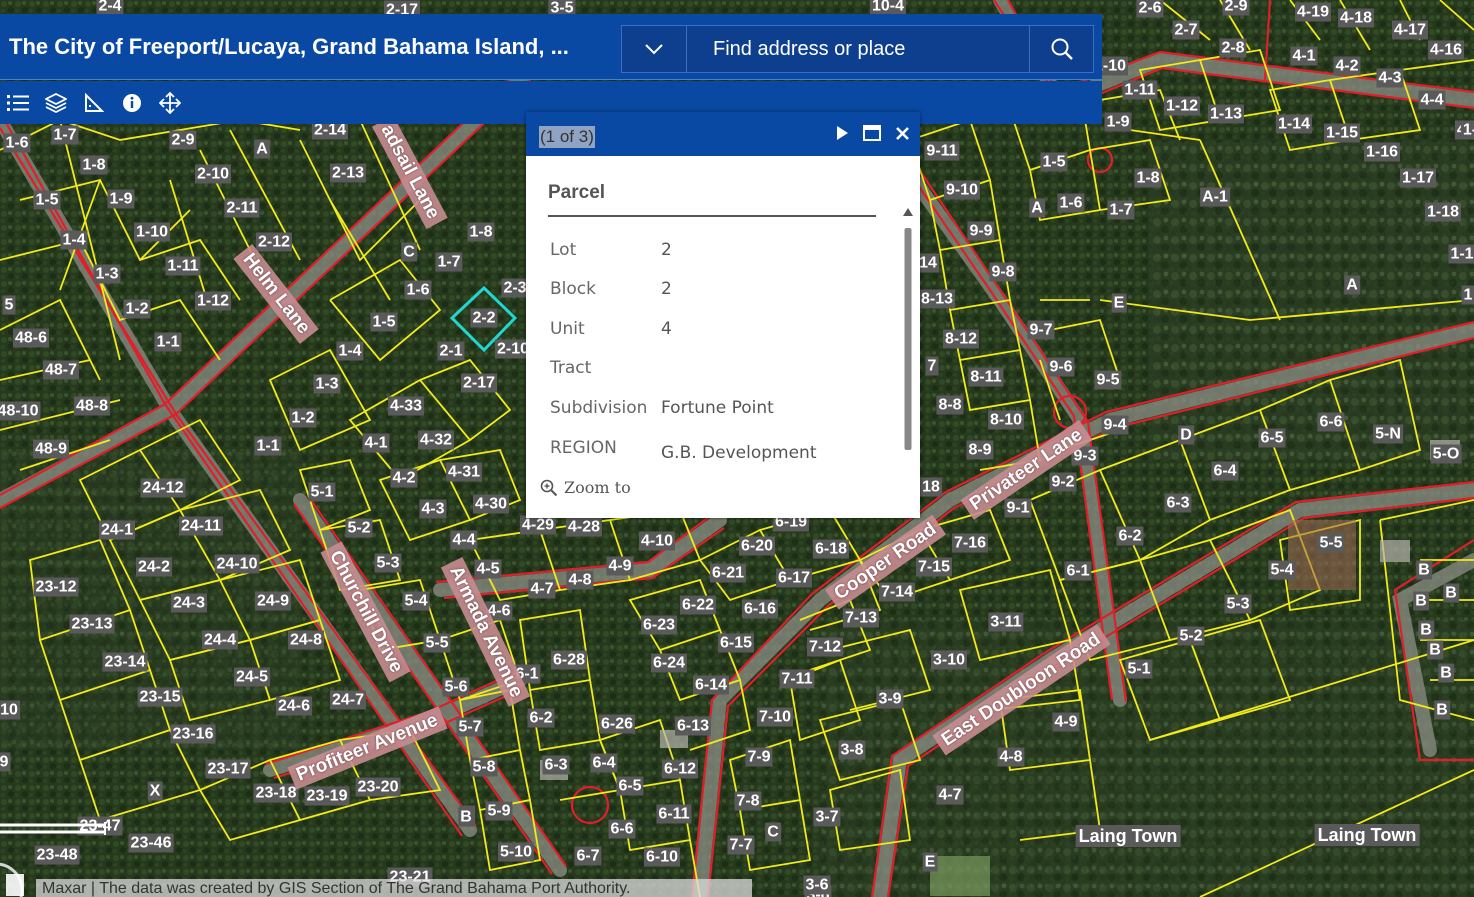  Describe the element at coordinates (741, 845) in the screenshot. I see `parcel-label: 7-7` at that location.